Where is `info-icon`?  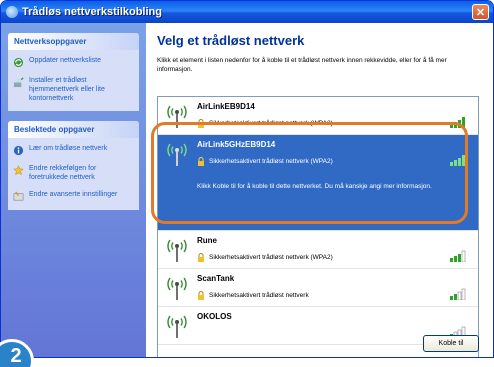
info-icon is located at coordinates (18, 150).